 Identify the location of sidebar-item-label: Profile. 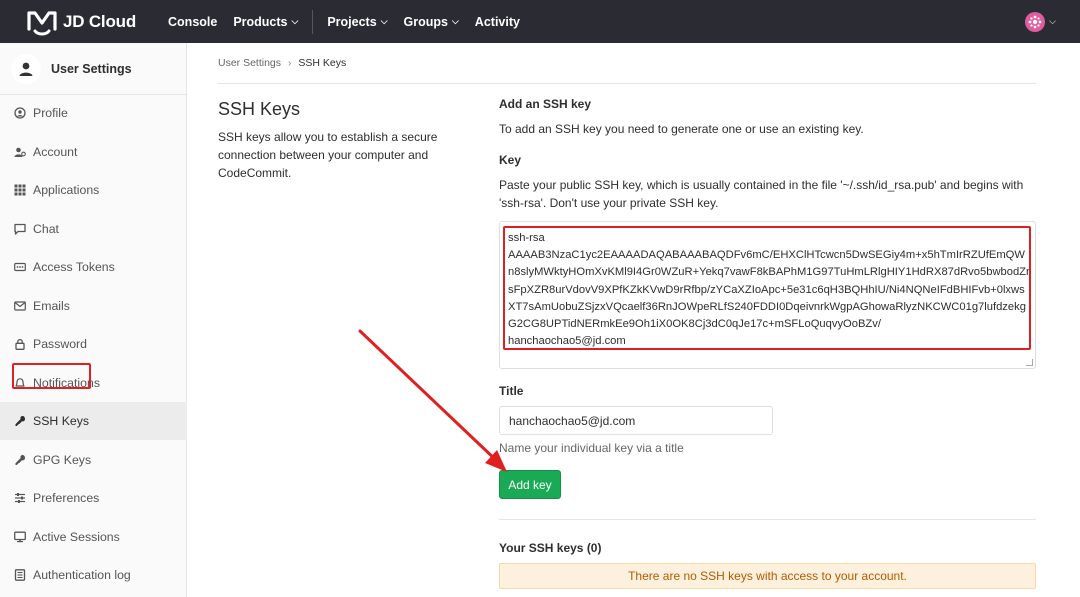
(50, 113).